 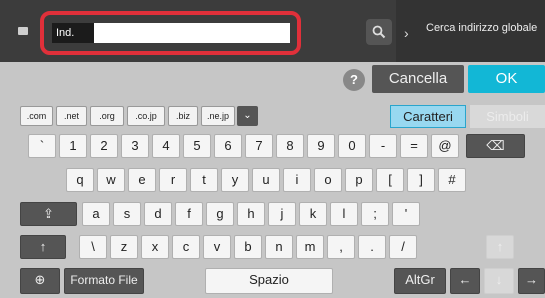 What do you see at coordinates (341, 247) in the screenshot?
I see `key: ,` at bounding box center [341, 247].